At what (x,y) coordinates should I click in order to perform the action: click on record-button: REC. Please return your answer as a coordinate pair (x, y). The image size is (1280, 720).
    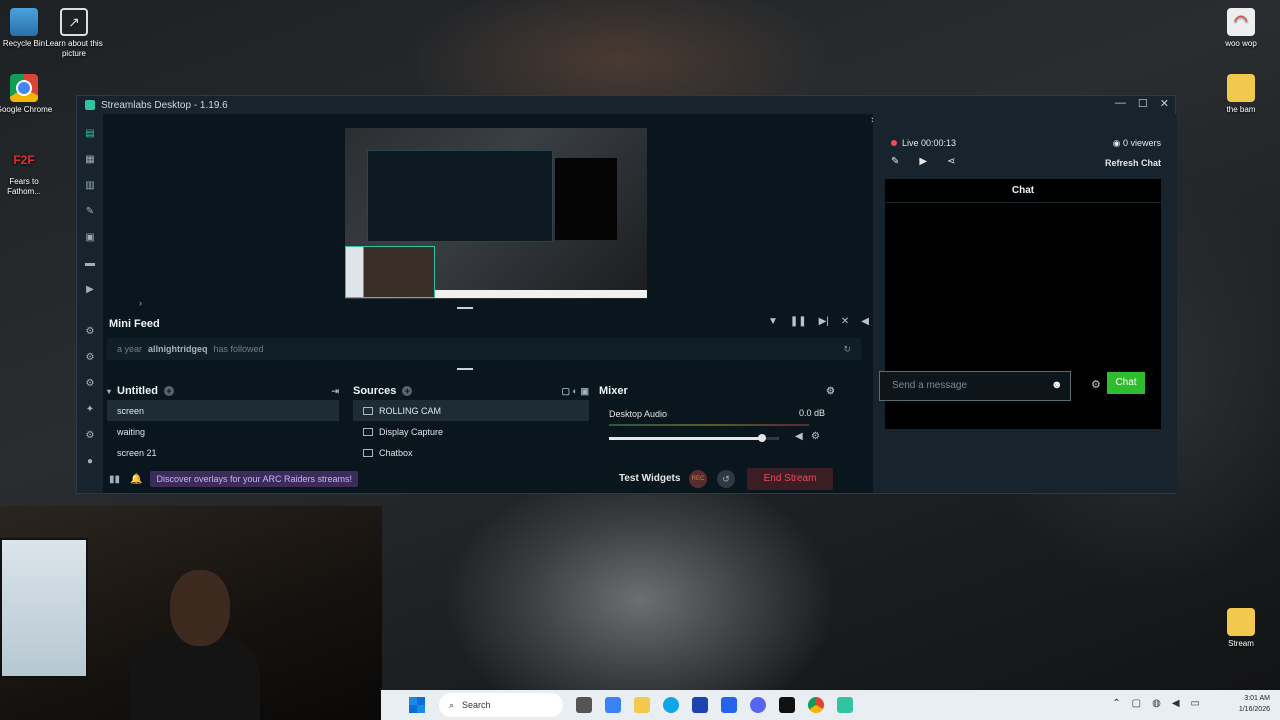
    Looking at the image, I should click on (698, 479).